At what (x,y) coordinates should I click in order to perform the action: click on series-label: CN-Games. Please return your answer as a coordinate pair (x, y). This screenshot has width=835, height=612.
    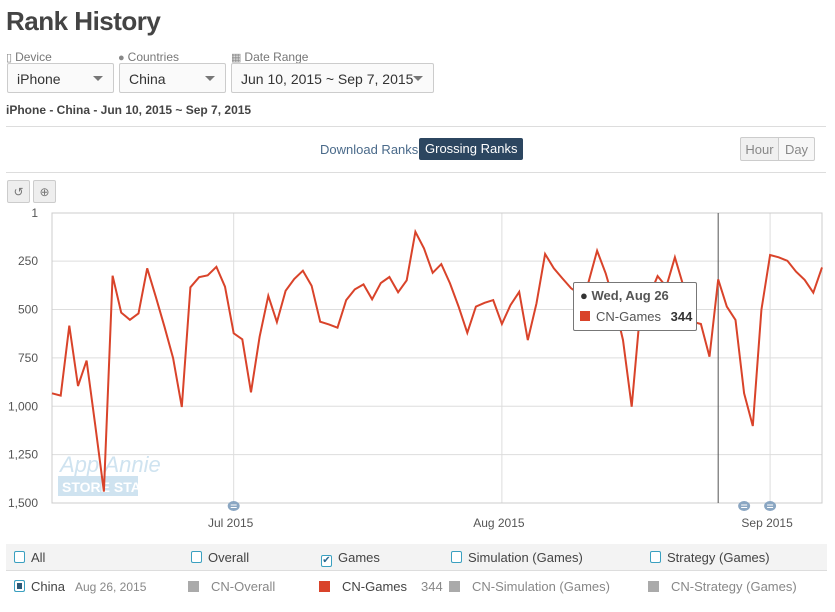
    Looking at the image, I should click on (375, 586).